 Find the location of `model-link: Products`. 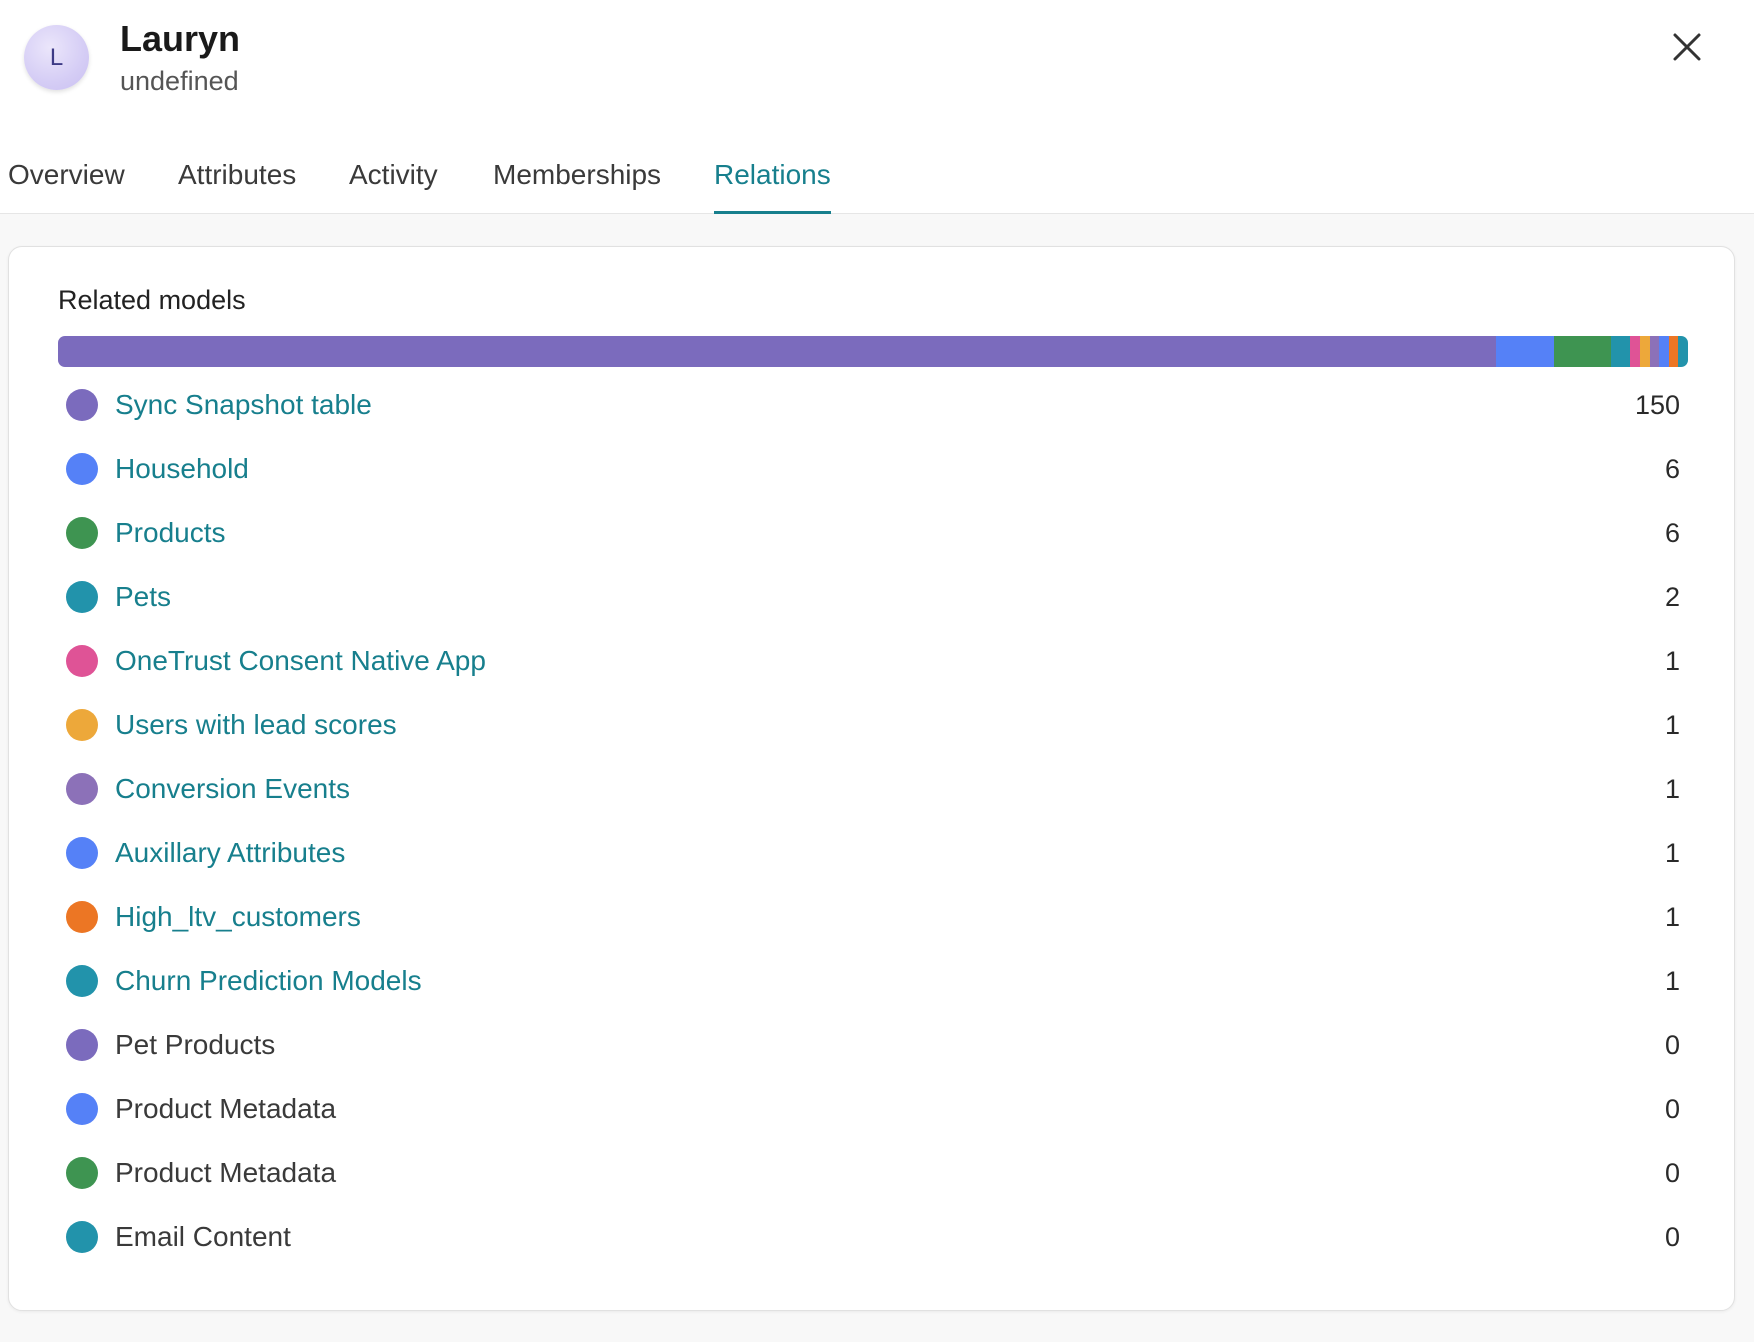

model-link: Products is located at coordinates (170, 533).